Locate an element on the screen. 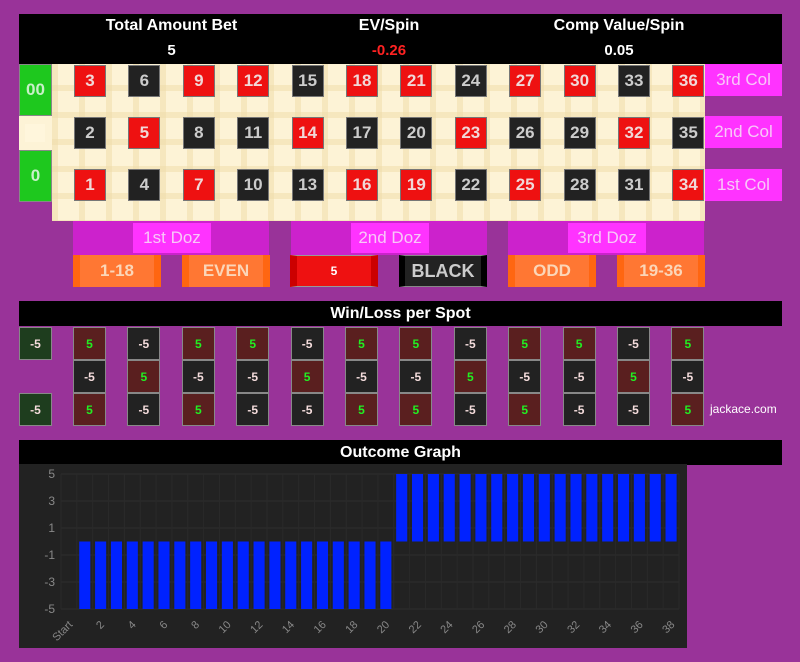 The height and width of the screenshot is (662, 800). number-31: 31 is located at coordinates (634, 185).